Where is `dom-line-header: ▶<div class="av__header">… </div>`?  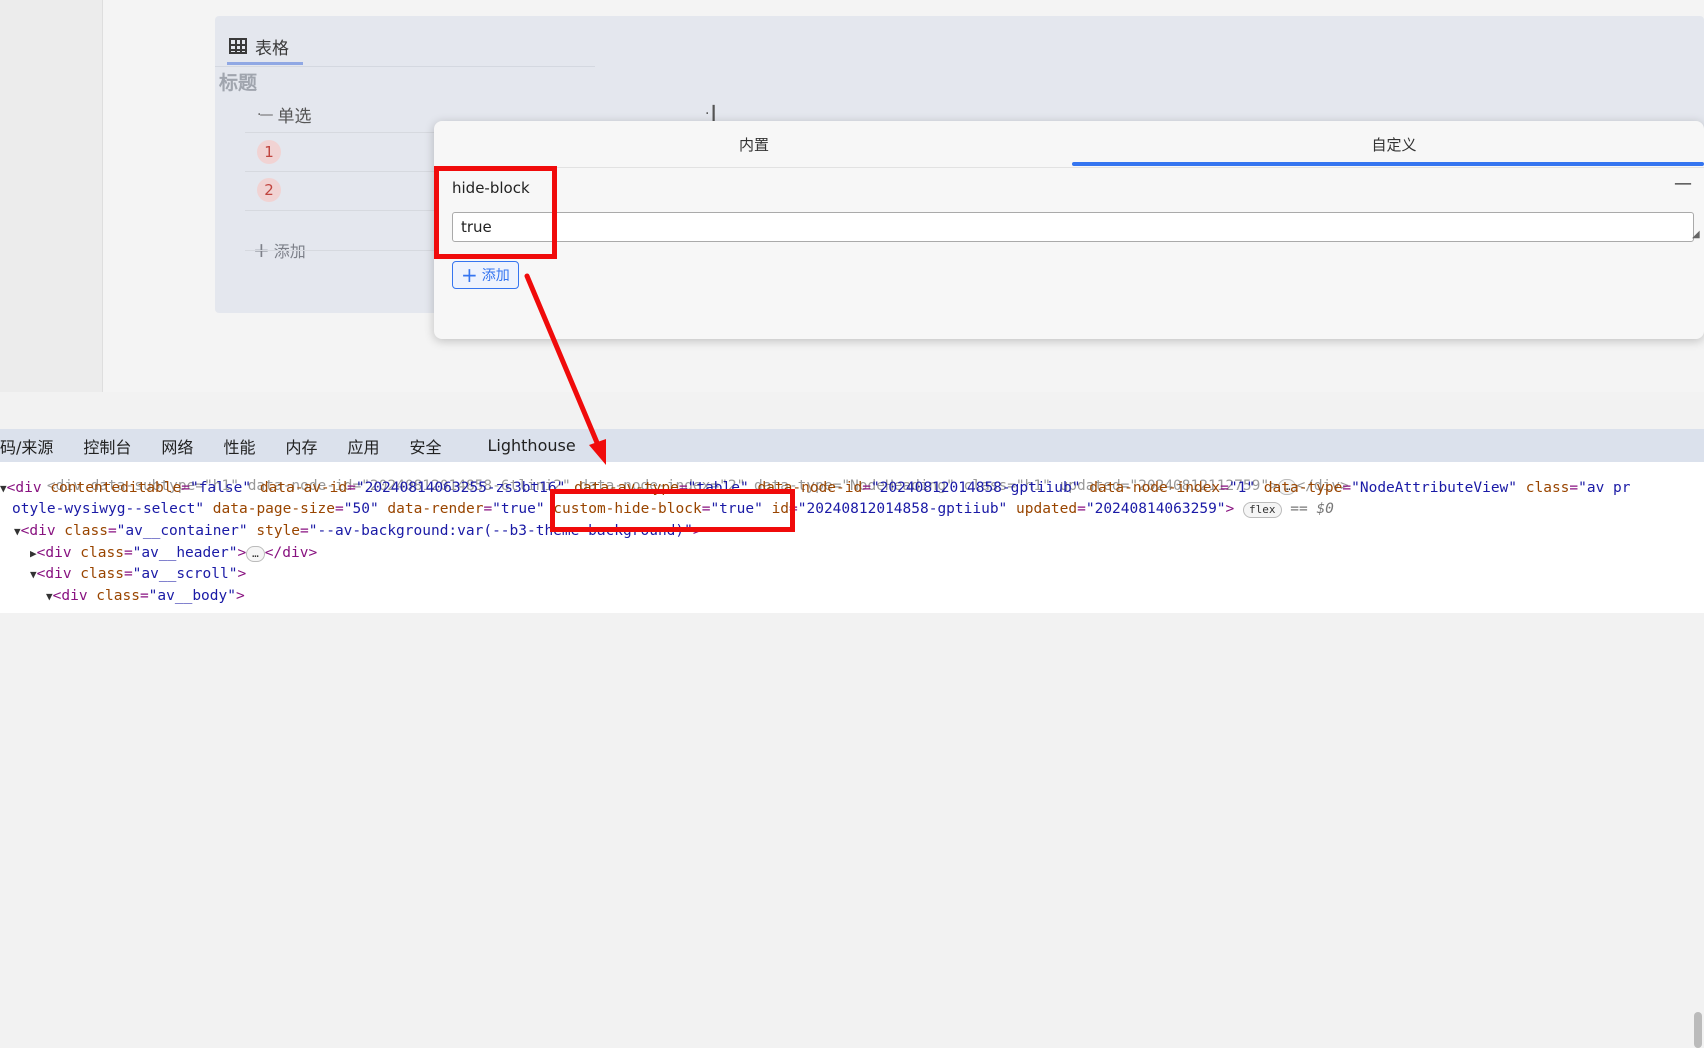
dom-line-header: ▶<div class="av__header">… </div> is located at coordinates (173, 553).